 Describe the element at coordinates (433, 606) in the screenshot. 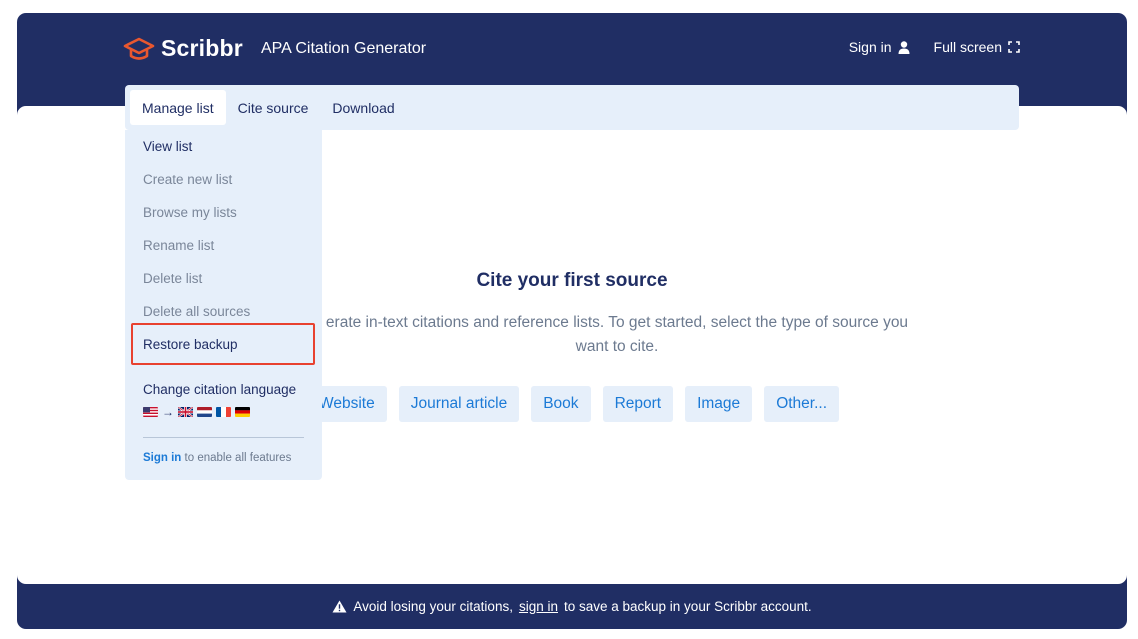

I see `footer-prefix: Avoid losing your citations,` at that location.